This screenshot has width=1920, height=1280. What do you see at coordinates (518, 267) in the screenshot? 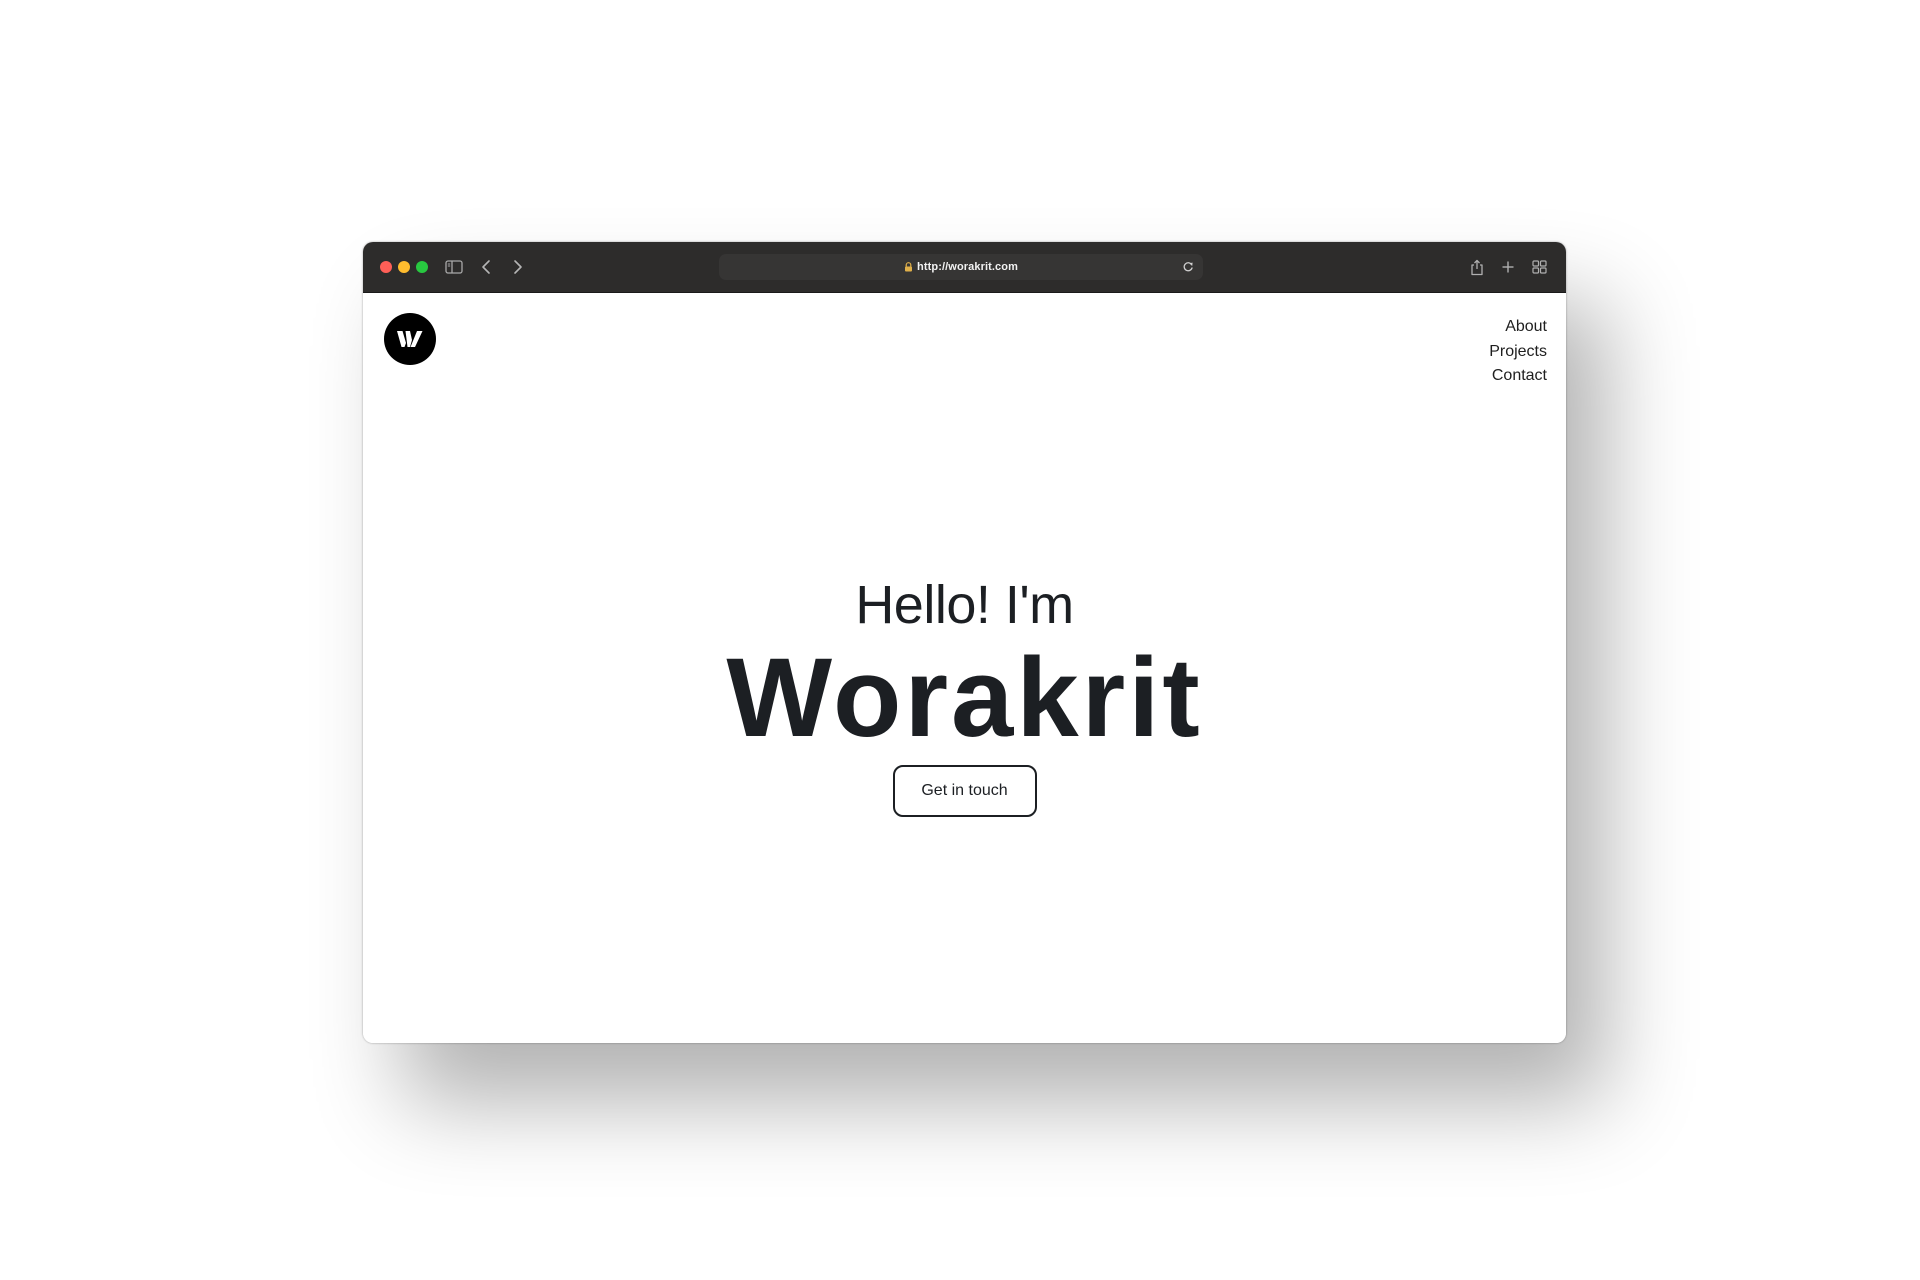
I see `forward-icon` at bounding box center [518, 267].